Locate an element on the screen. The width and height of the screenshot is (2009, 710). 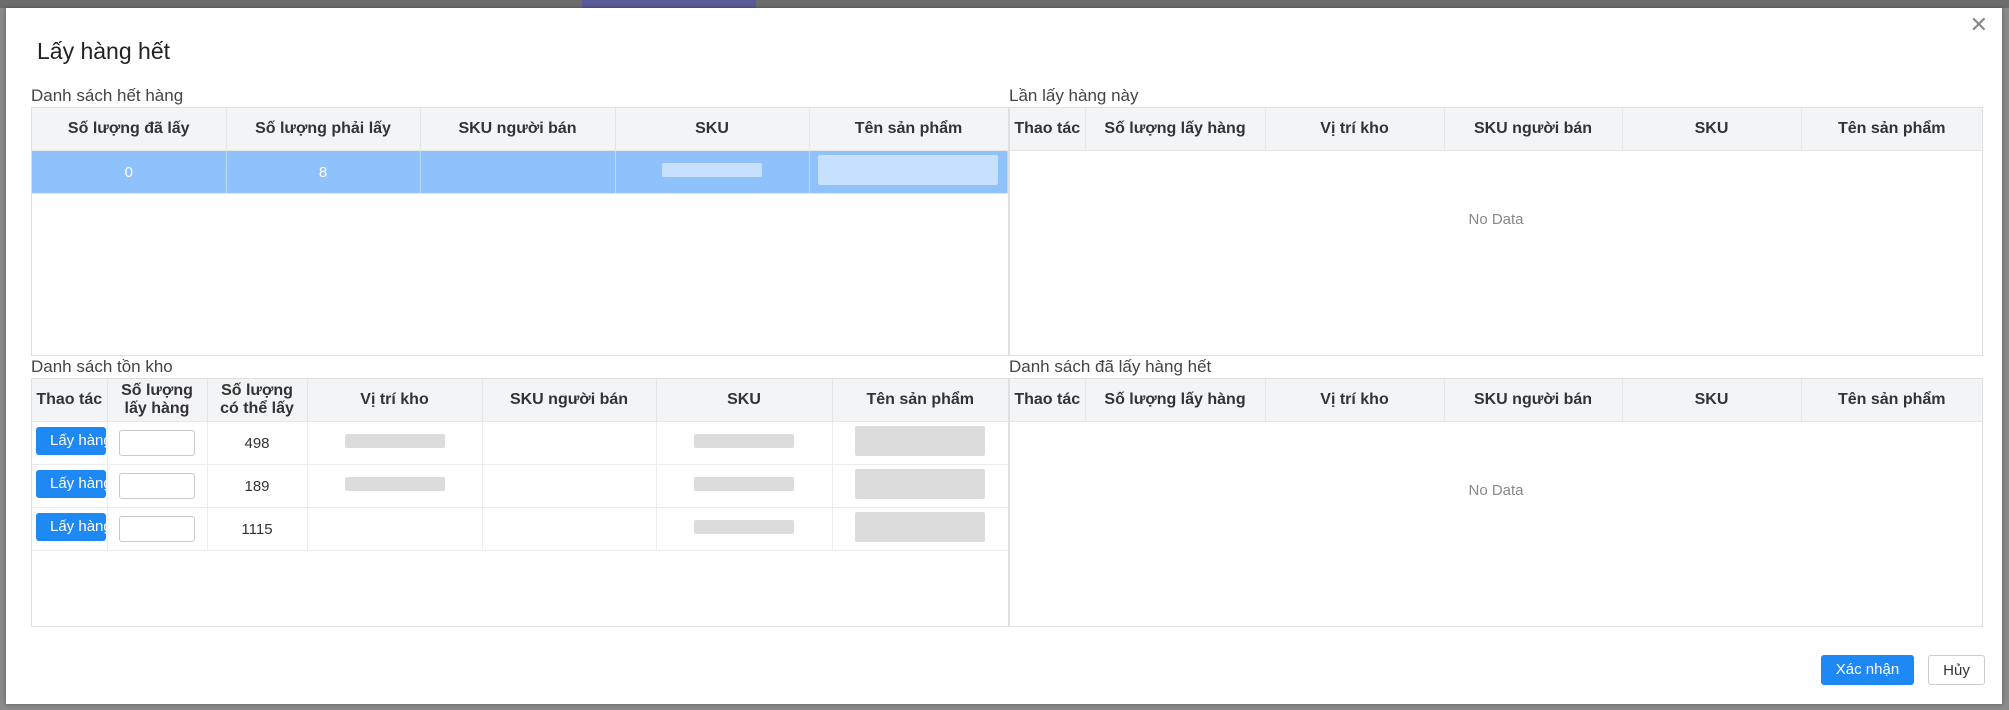
table-row: 0 8 is located at coordinates (520, 172).